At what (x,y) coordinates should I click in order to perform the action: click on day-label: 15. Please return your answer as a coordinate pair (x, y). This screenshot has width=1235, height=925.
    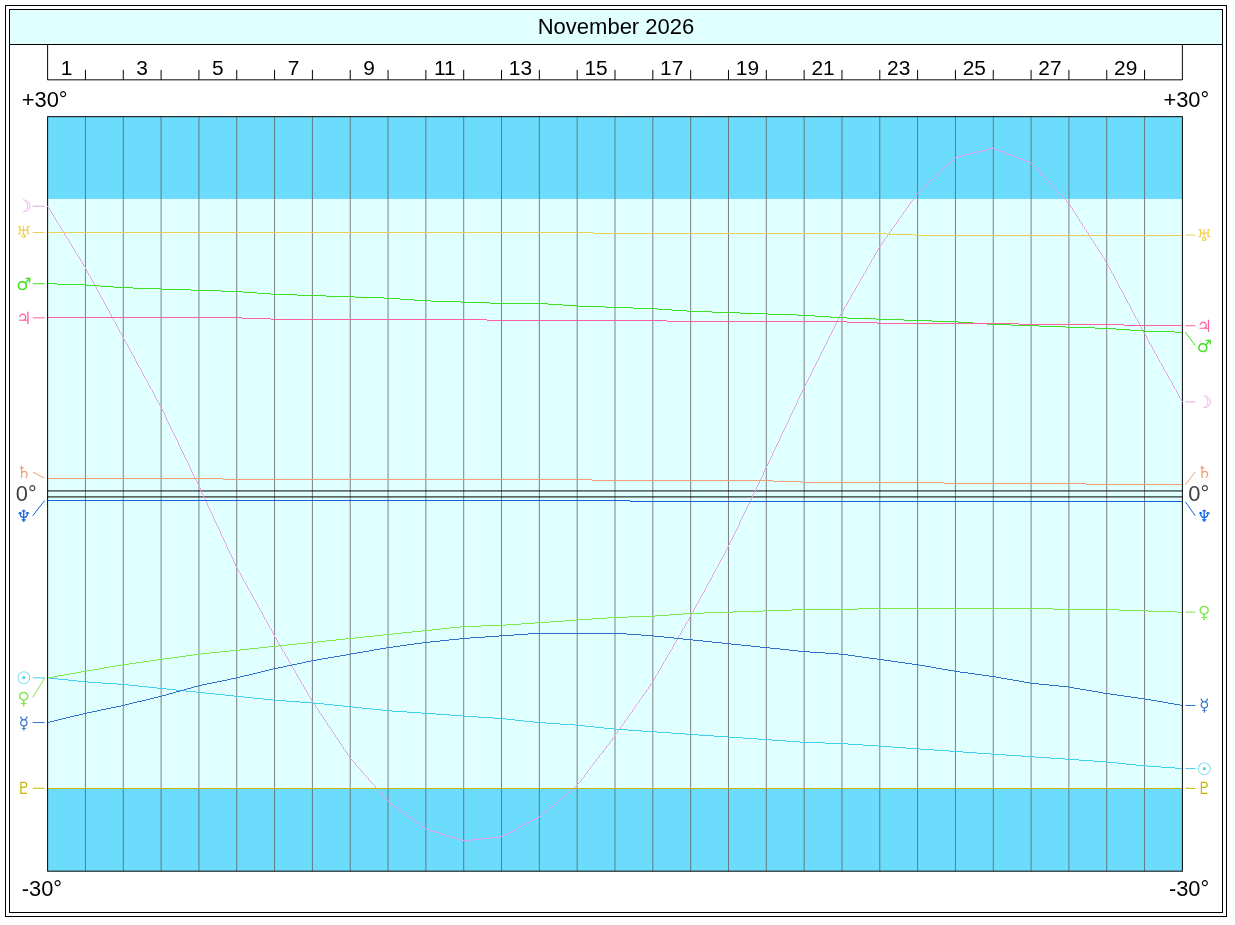
    Looking at the image, I should click on (596, 67).